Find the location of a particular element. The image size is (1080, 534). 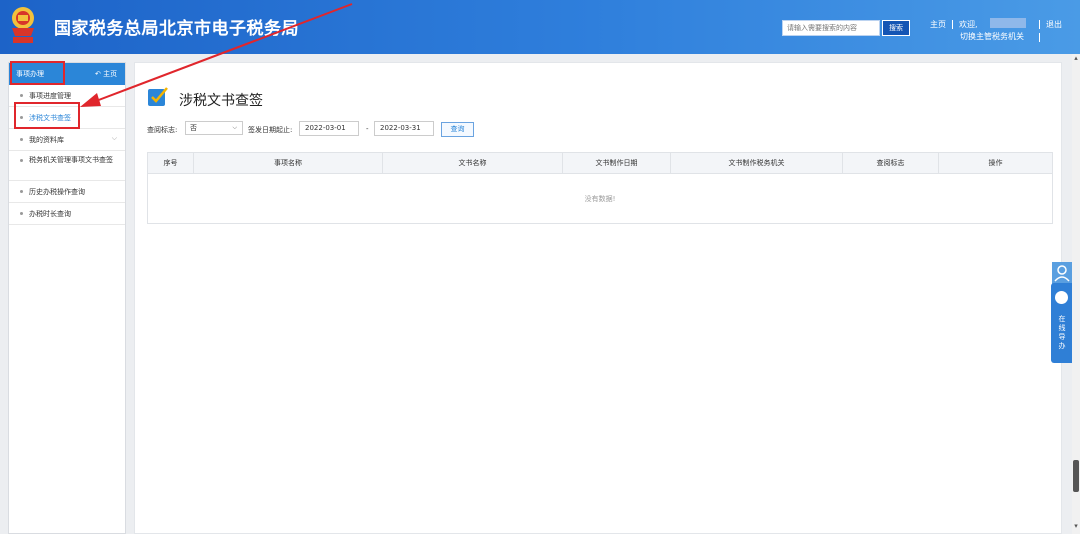

sidebar-home-link: ↶ 主页 is located at coordinates (106, 74).